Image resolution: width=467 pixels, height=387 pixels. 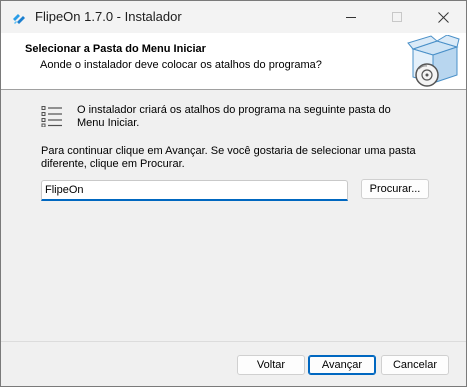 I want to click on title-bar: FlipeOn 1.7.0 - Instalador, so click(x=233, y=17).